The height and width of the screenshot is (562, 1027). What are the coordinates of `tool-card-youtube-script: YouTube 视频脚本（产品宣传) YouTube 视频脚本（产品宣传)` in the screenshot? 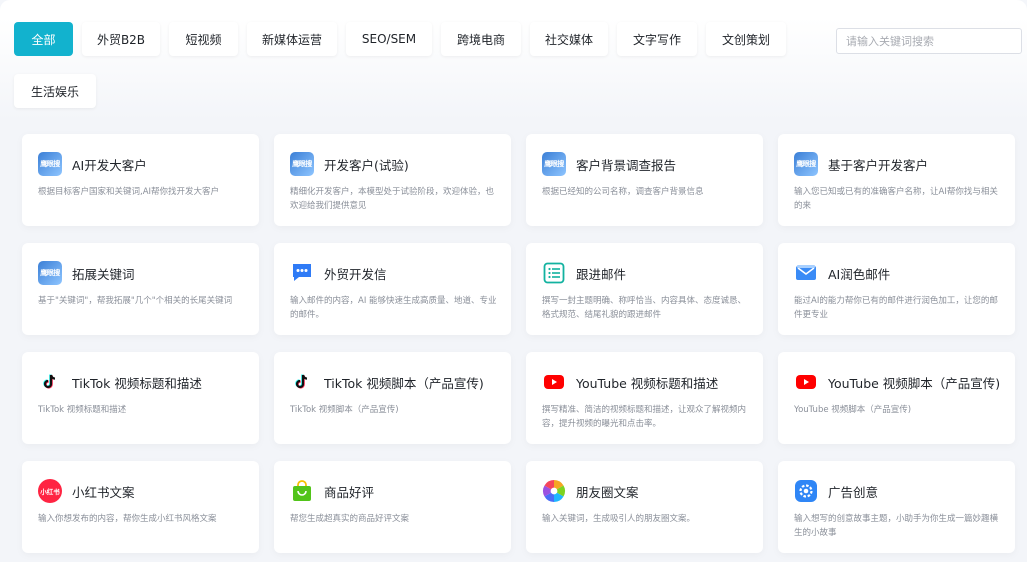 It's located at (896, 398).